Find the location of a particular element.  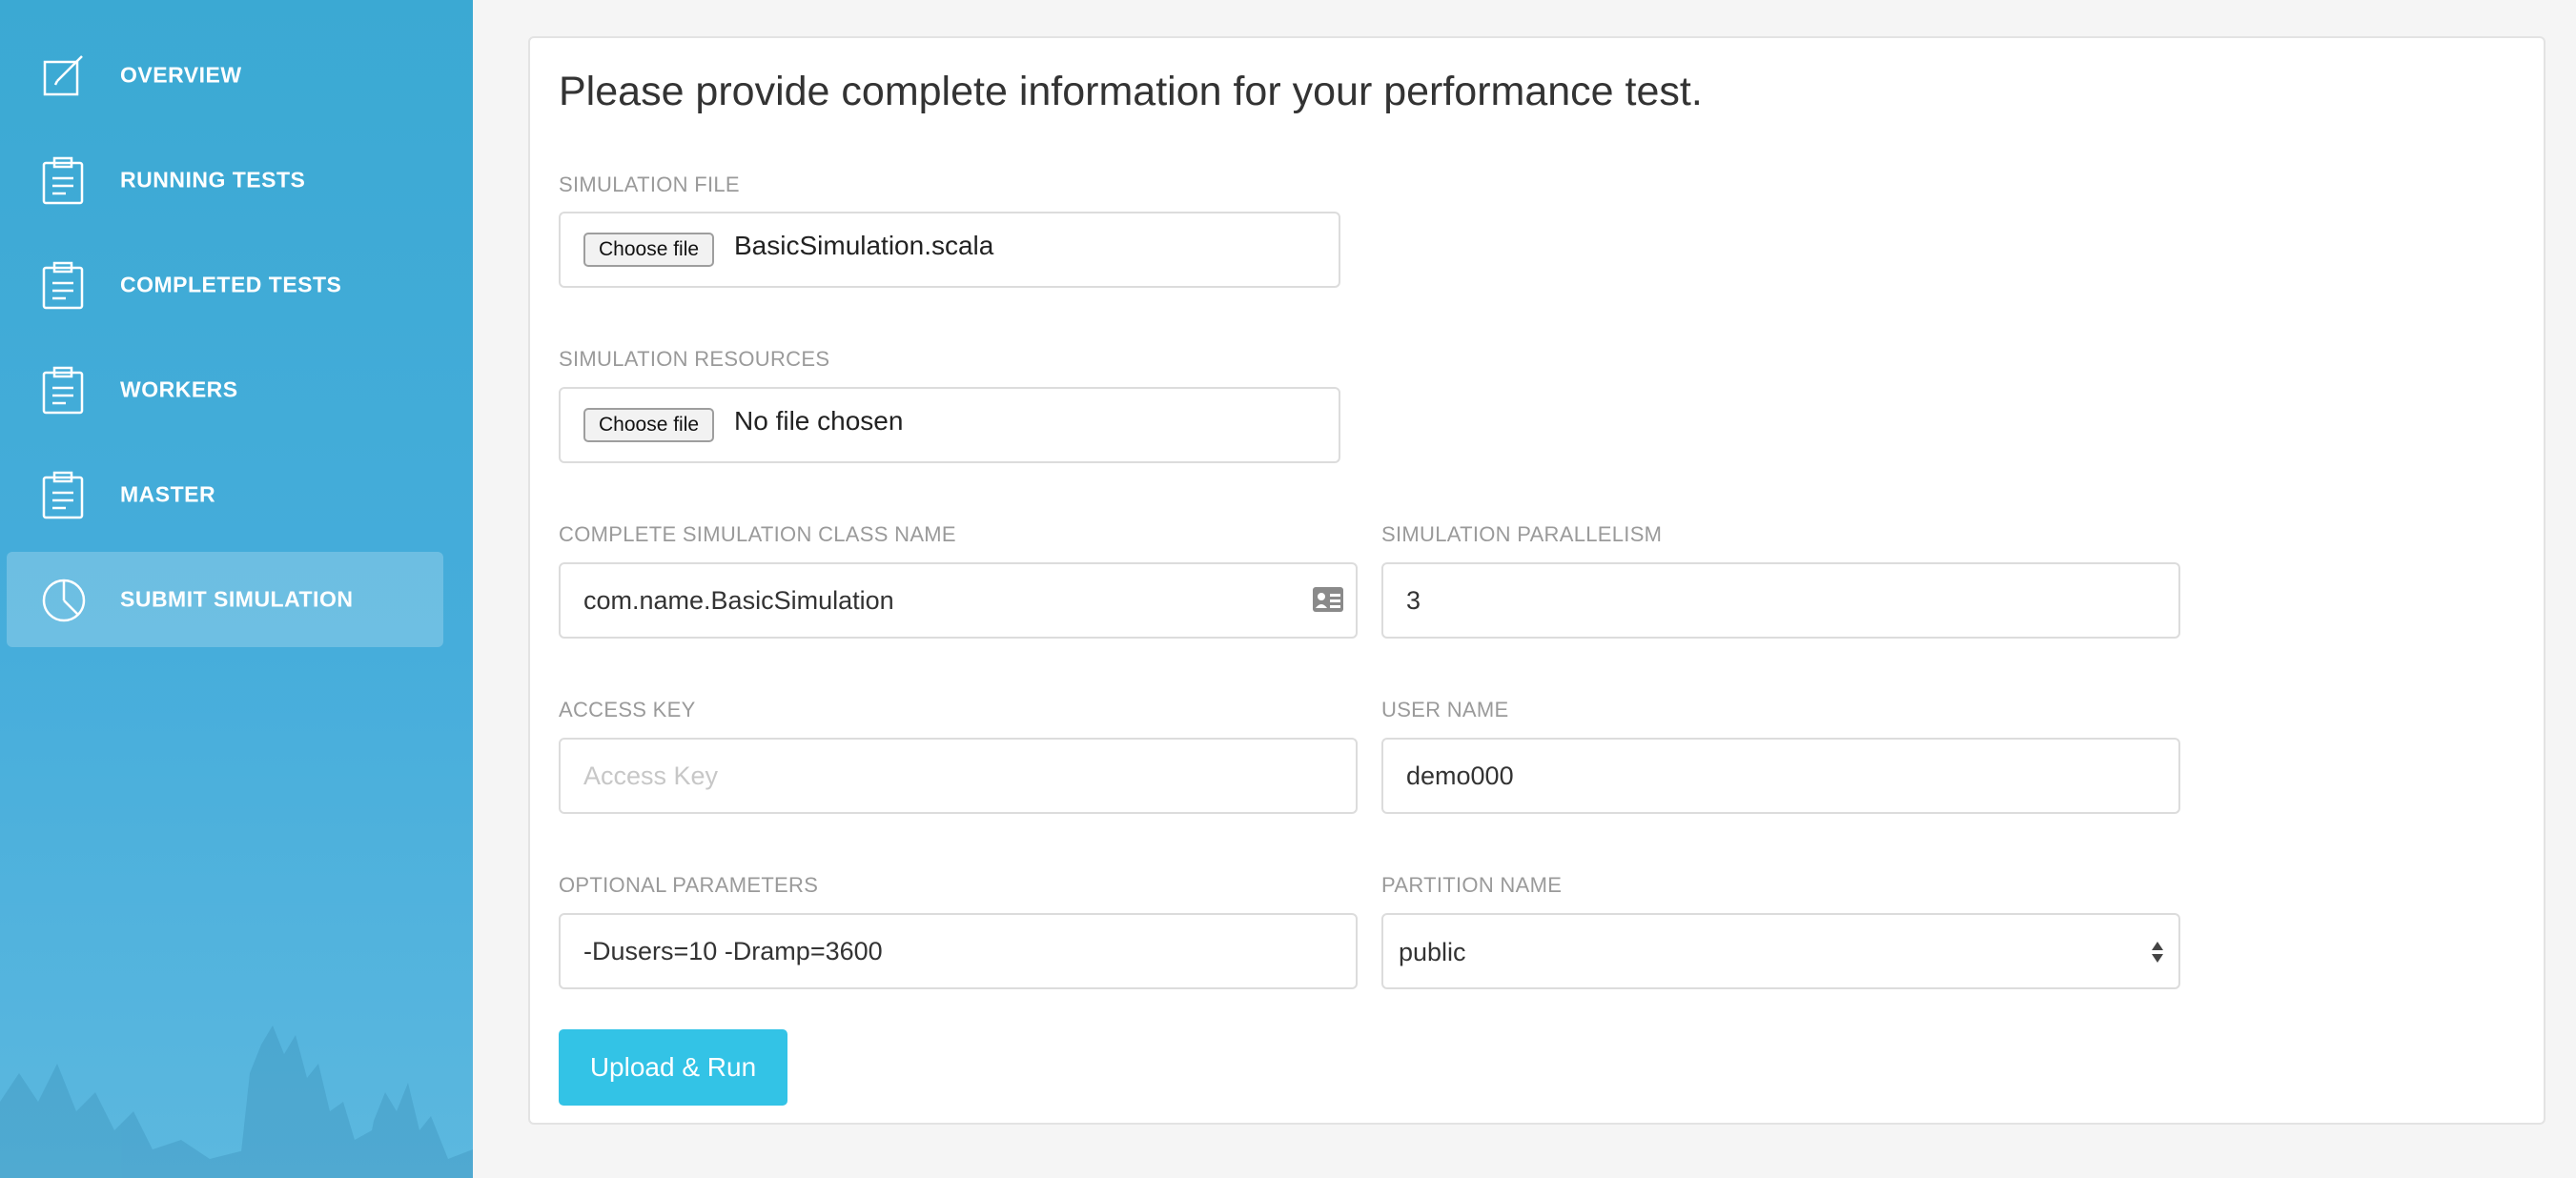

sidebar-item-running-tests: RUNNING TESTS is located at coordinates (225, 180).